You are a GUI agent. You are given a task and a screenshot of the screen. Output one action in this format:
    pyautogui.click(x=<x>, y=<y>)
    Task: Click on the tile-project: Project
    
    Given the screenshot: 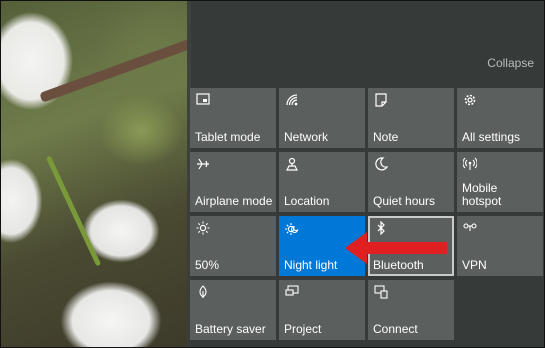 What is the action you would take?
    pyautogui.click(x=322, y=310)
    